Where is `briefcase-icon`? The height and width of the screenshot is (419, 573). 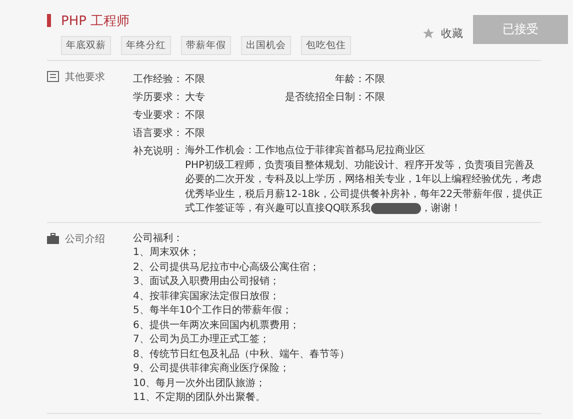 briefcase-icon is located at coordinates (53, 238).